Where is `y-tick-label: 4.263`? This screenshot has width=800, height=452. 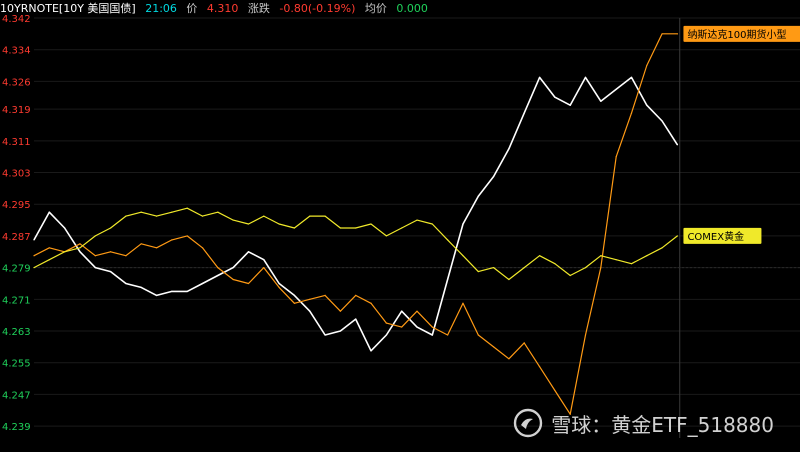 y-tick-label: 4.263 is located at coordinates (16, 332).